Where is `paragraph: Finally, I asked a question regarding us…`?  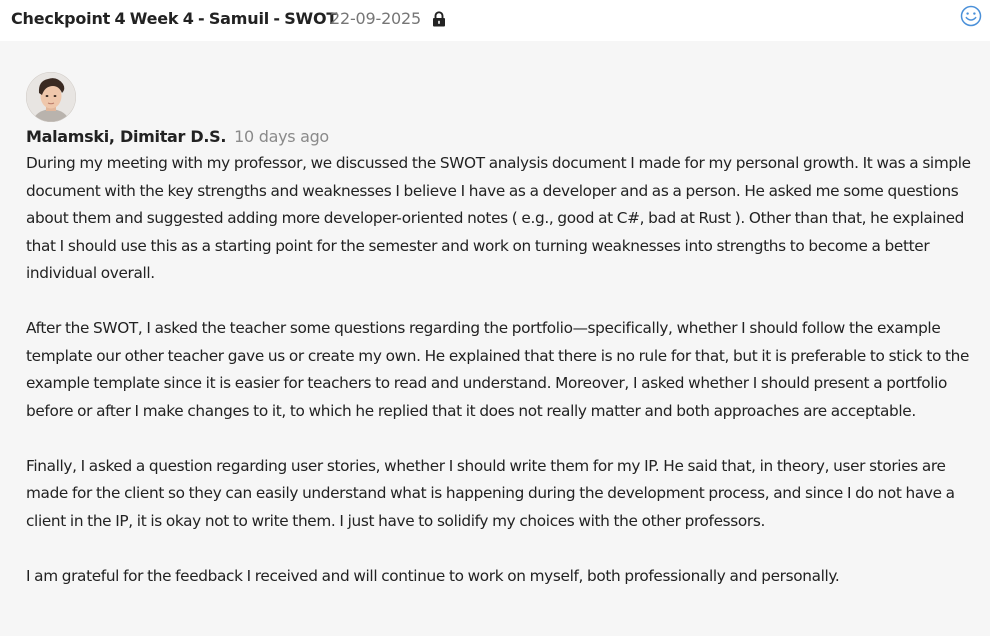 paragraph: Finally, I asked a question regarding us… is located at coordinates (490, 493).